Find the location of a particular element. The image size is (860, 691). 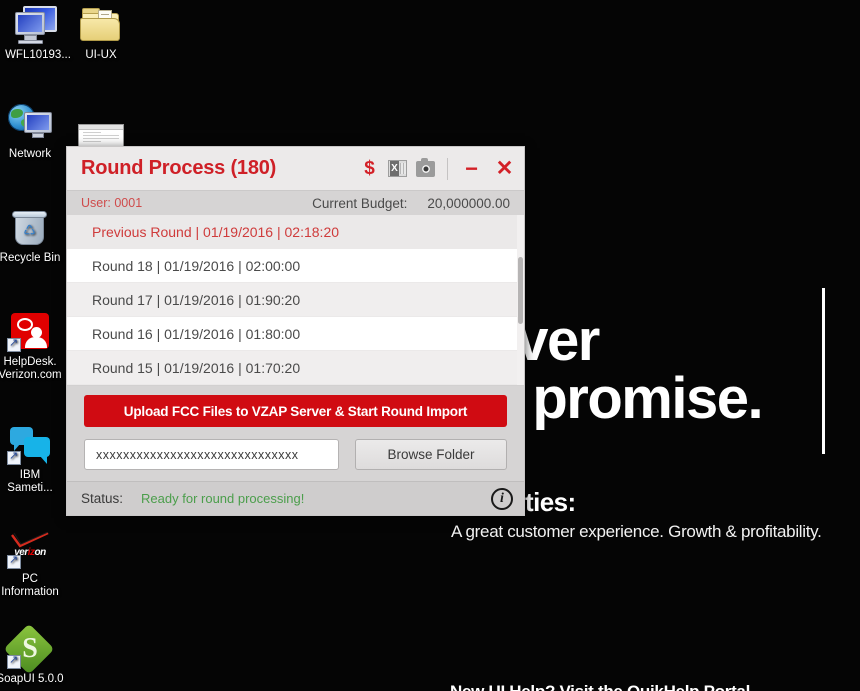

titlebar-icon-group: $ − ✕ is located at coordinates (437, 168).